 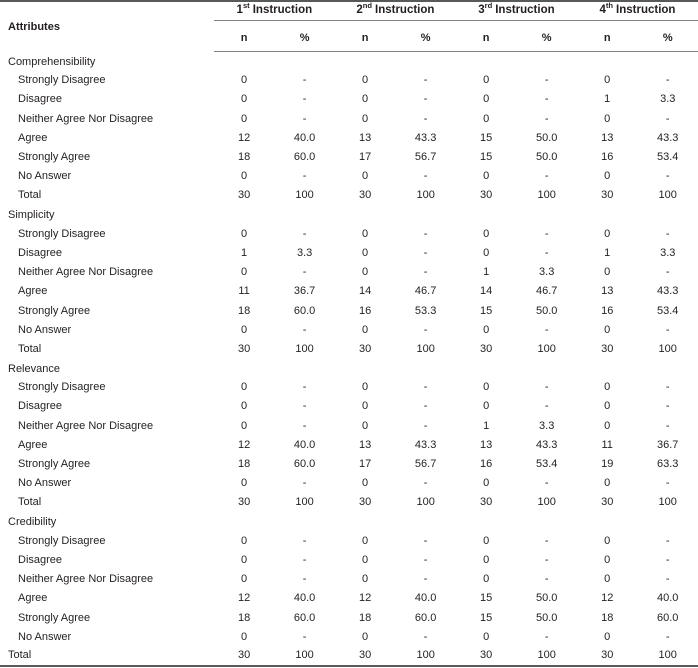 I want to click on cell-pct-4: 40.0, so click(x=668, y=598).